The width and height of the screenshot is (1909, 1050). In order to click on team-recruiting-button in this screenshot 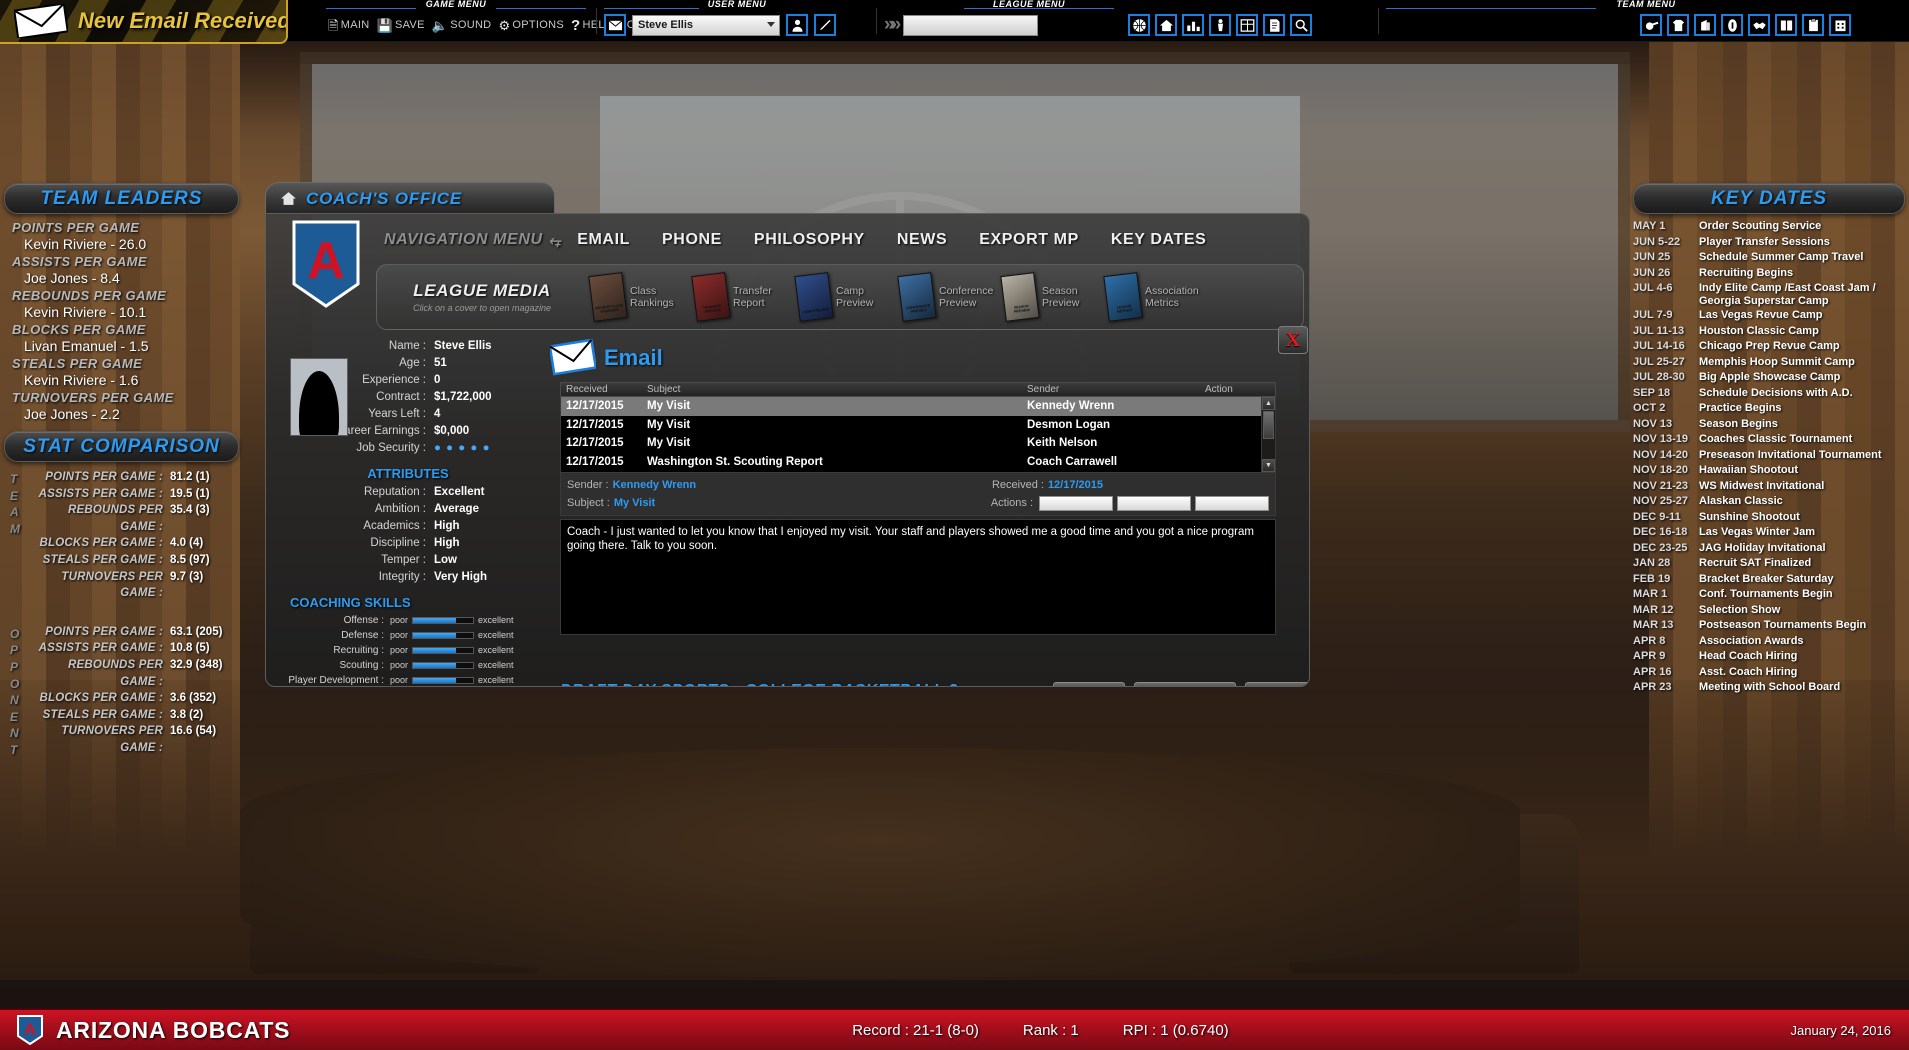, I will do `click(1759, 25)`.